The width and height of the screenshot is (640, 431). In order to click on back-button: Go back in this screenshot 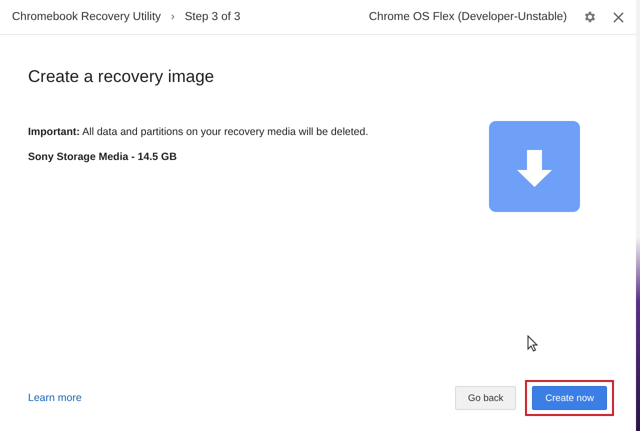, I will do `click(485, 398)`.